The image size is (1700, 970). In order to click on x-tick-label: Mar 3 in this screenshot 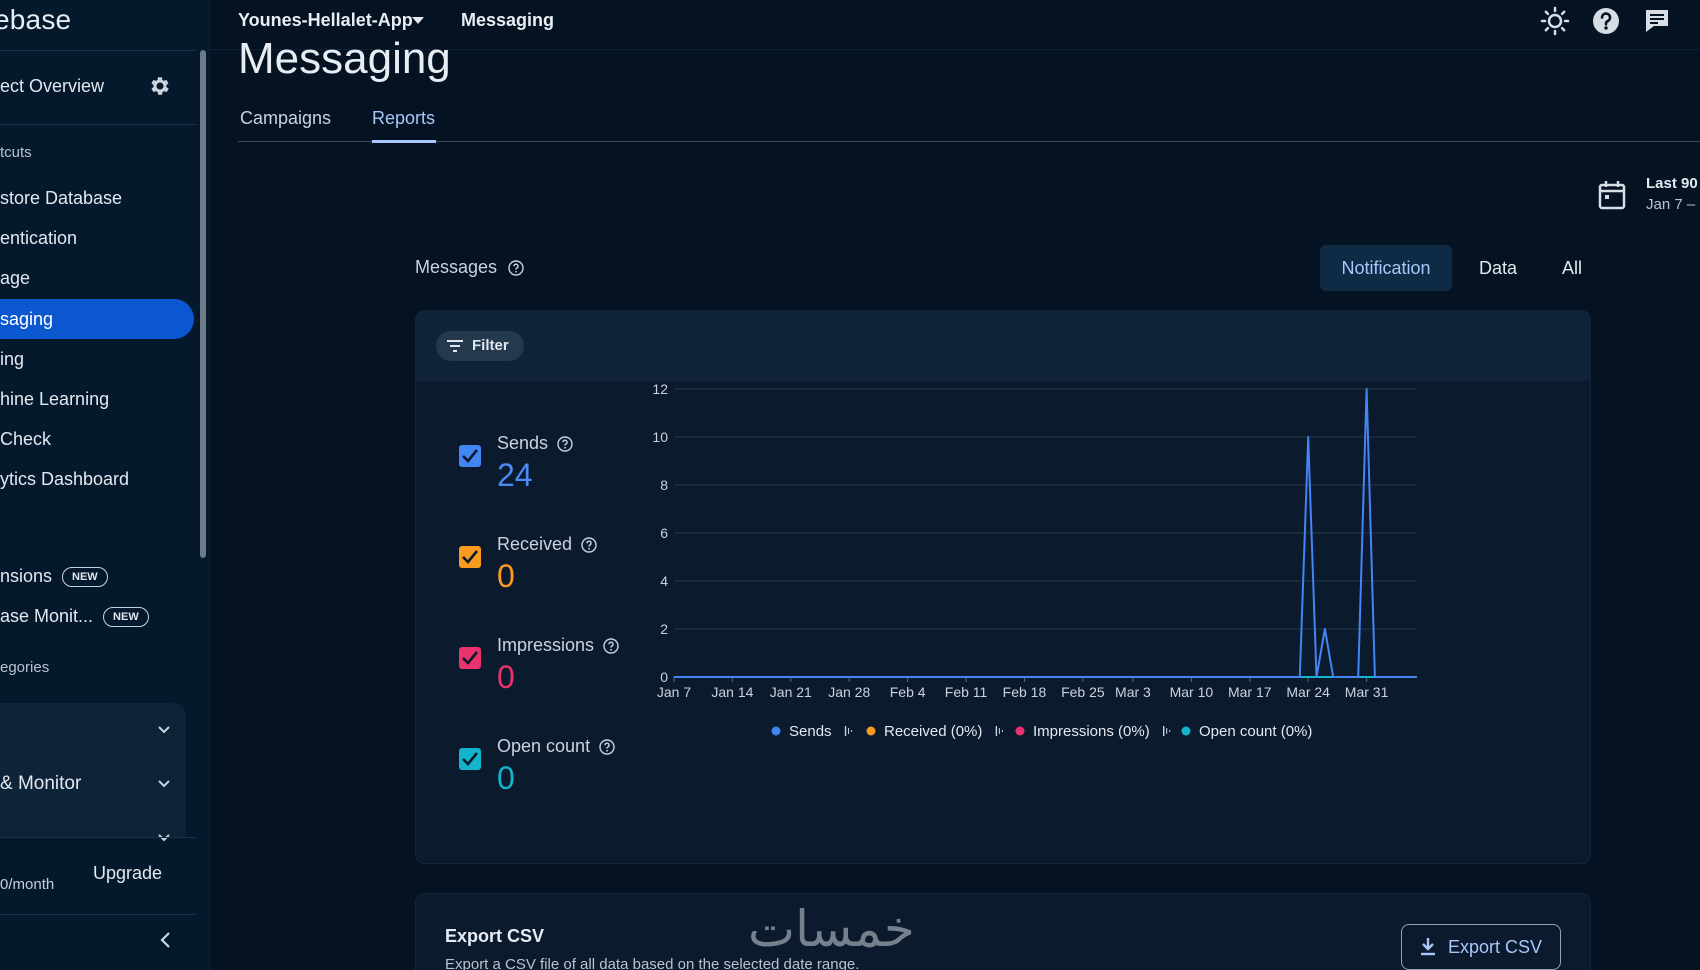, I will do `click(1133, 692)`.